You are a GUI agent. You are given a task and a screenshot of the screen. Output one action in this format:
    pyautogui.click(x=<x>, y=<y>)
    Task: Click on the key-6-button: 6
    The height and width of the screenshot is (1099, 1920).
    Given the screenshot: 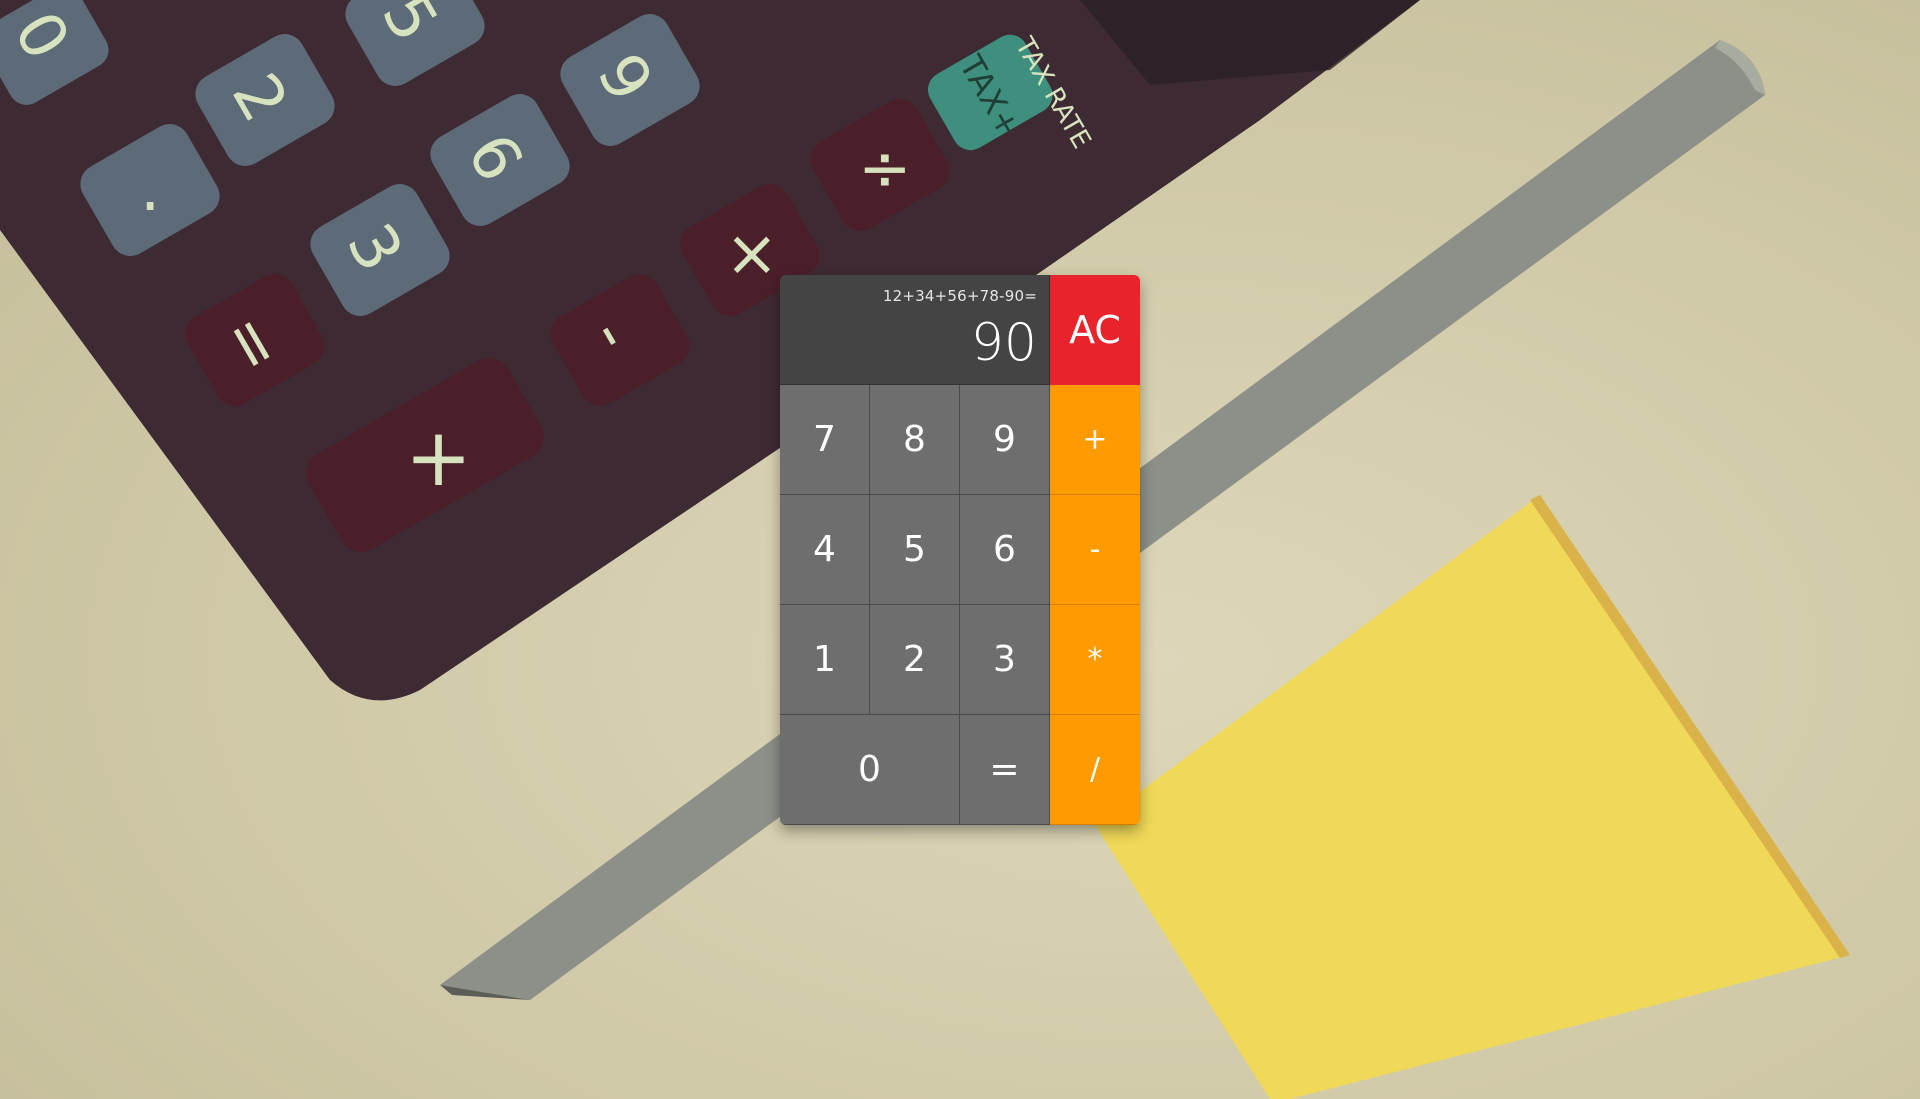 What is the action you would take?
    pyautogui.click(x=1005, y=550)
    